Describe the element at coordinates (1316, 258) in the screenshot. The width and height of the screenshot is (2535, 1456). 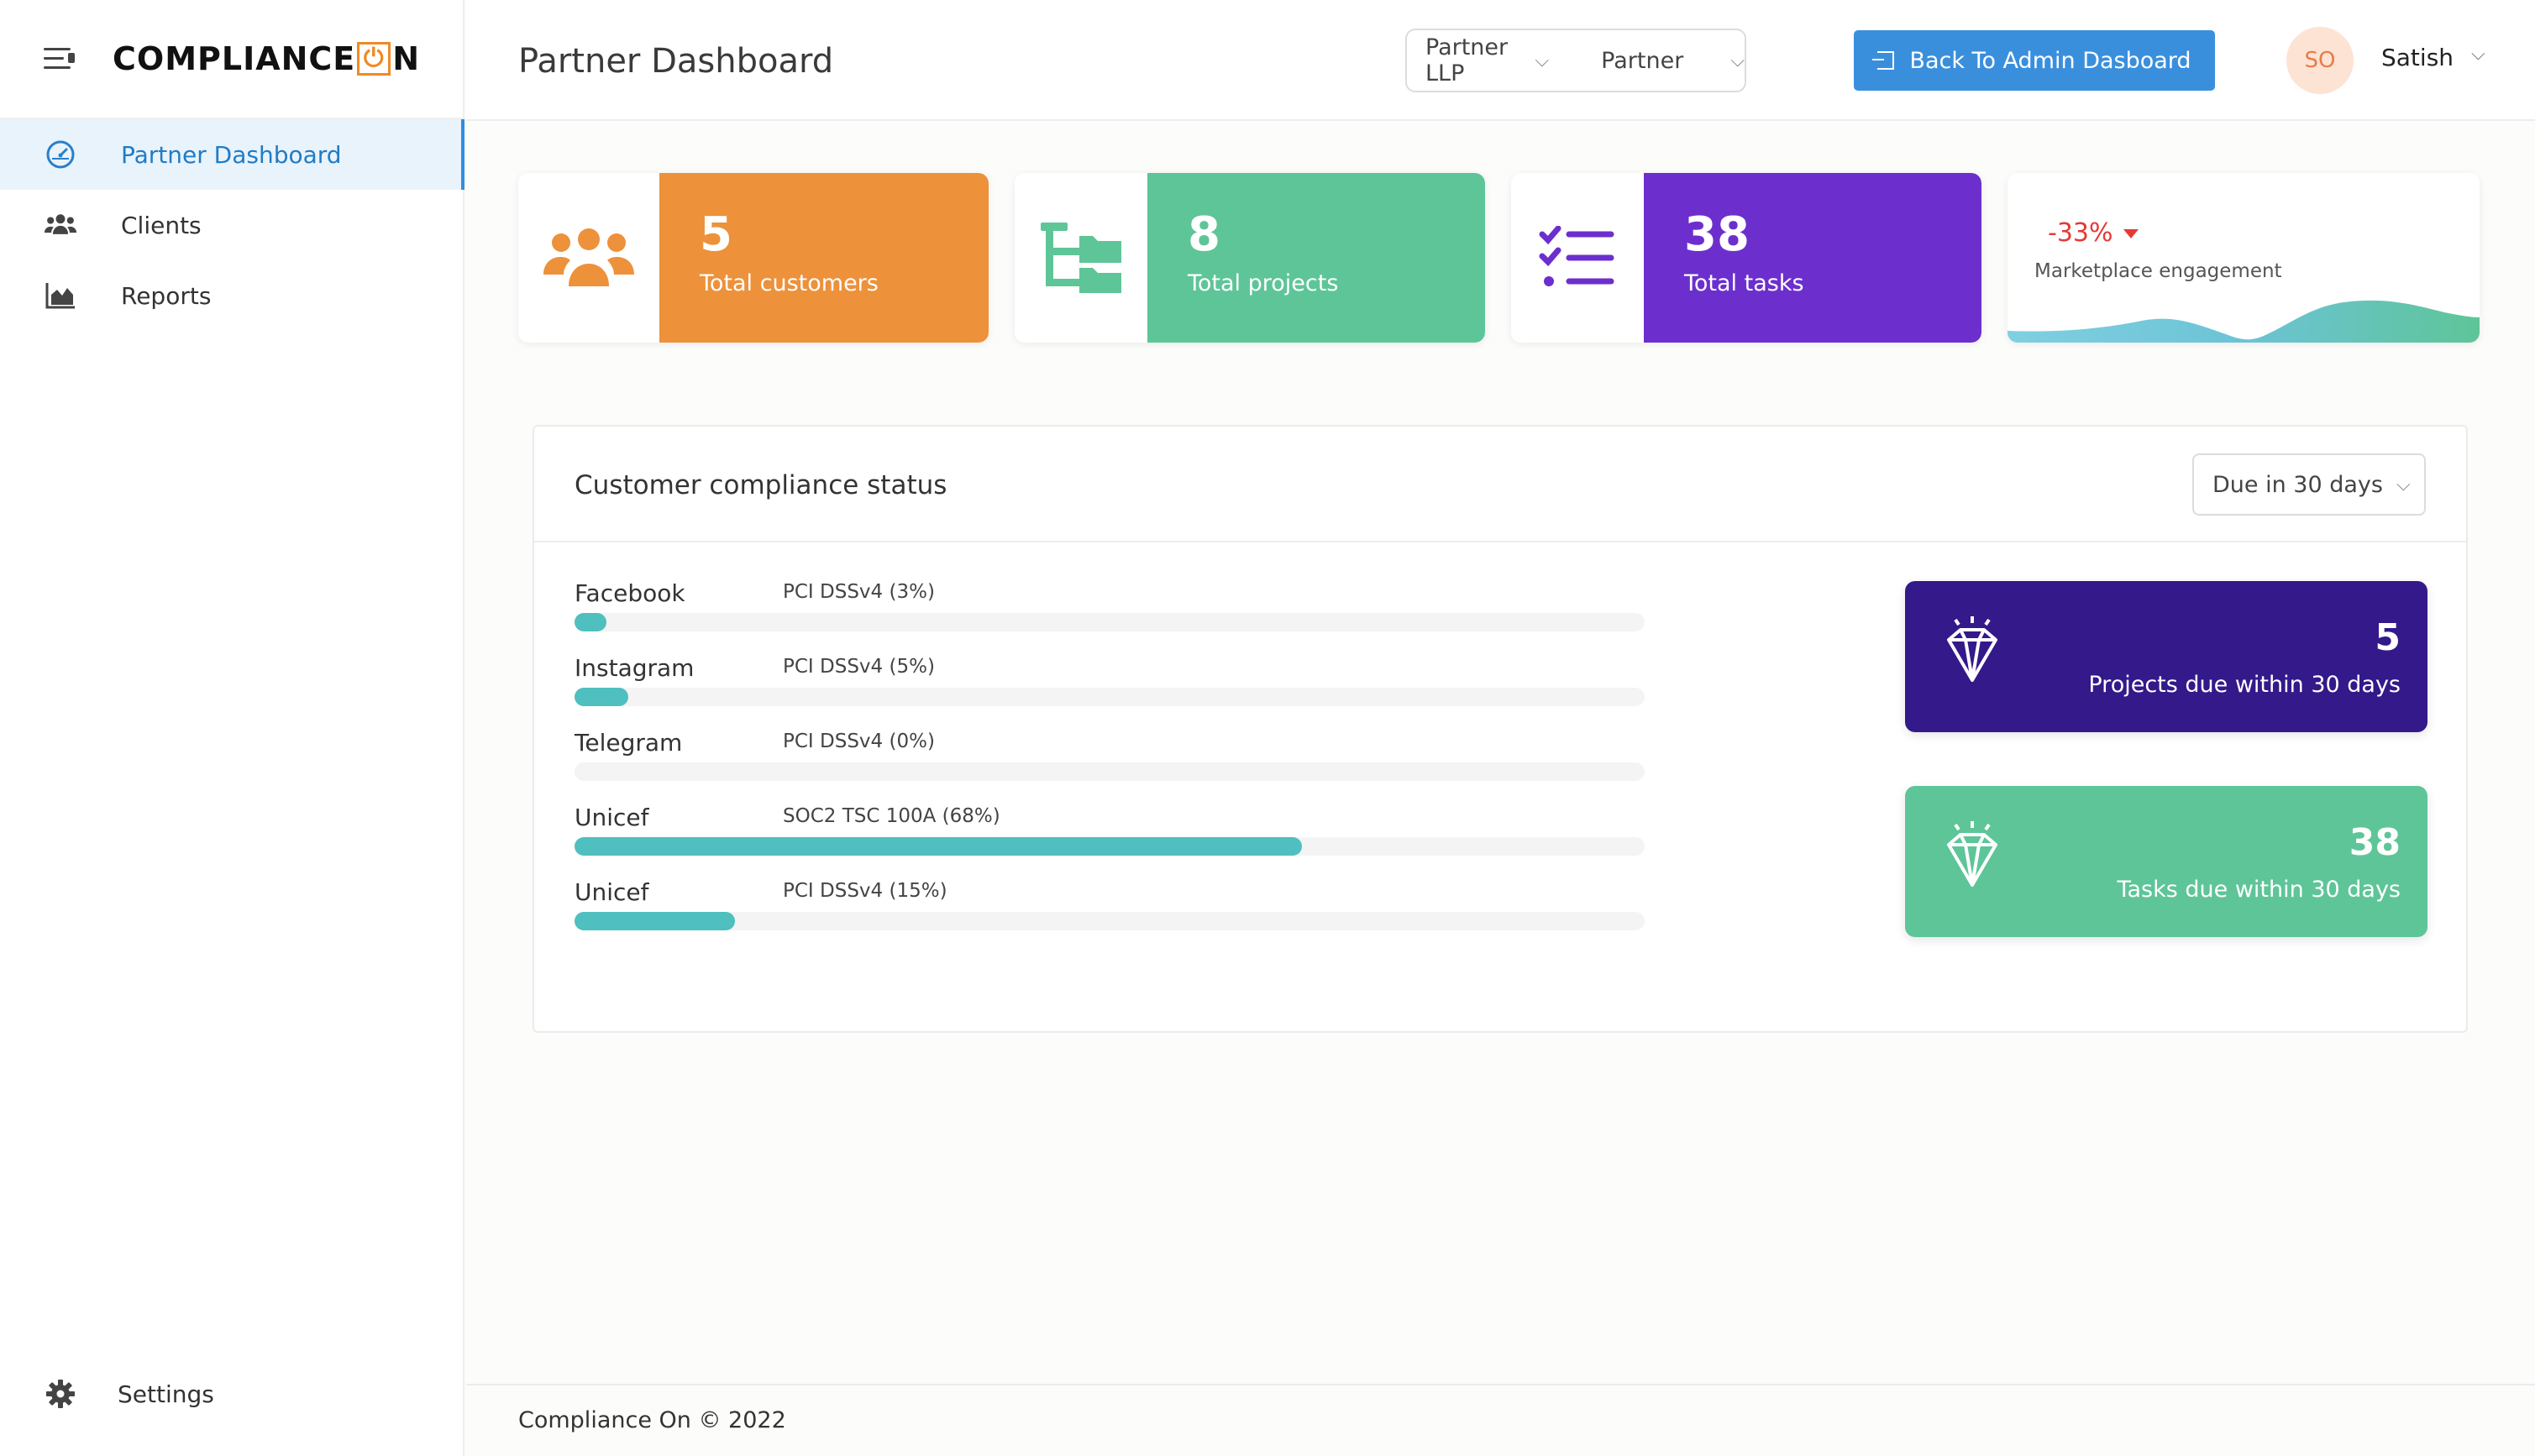
I see `stat-color-panel: 8 Total projects` at that location.